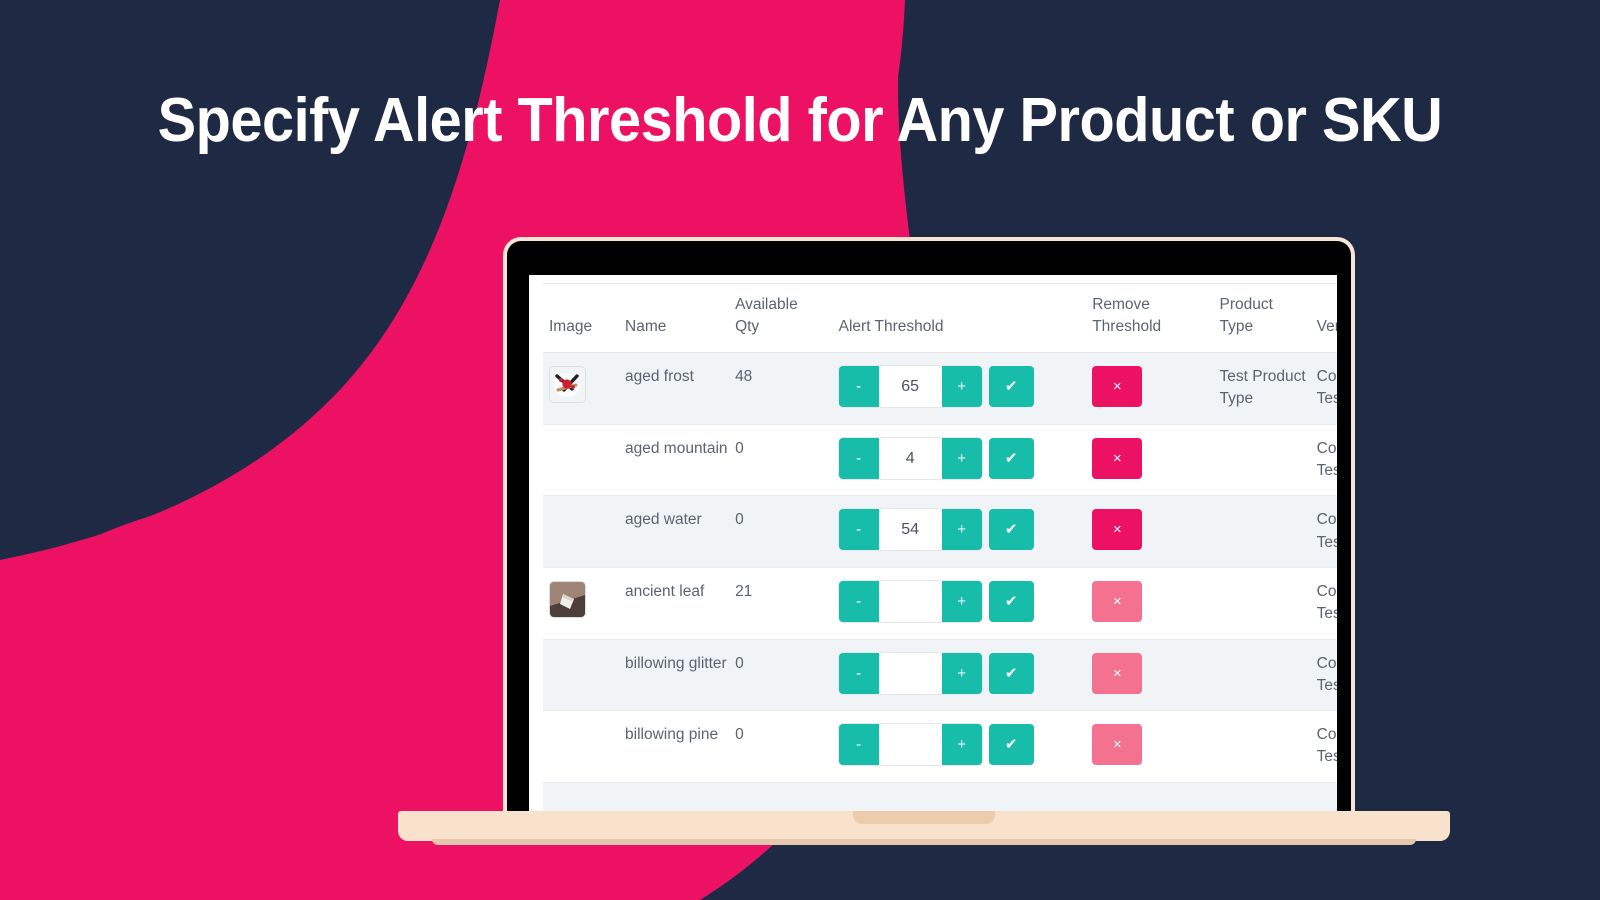  What do you see at coordinates (787, 603) in the screenshot?
I see `cell-available-qty: 21` at bounding box center [787, 603].